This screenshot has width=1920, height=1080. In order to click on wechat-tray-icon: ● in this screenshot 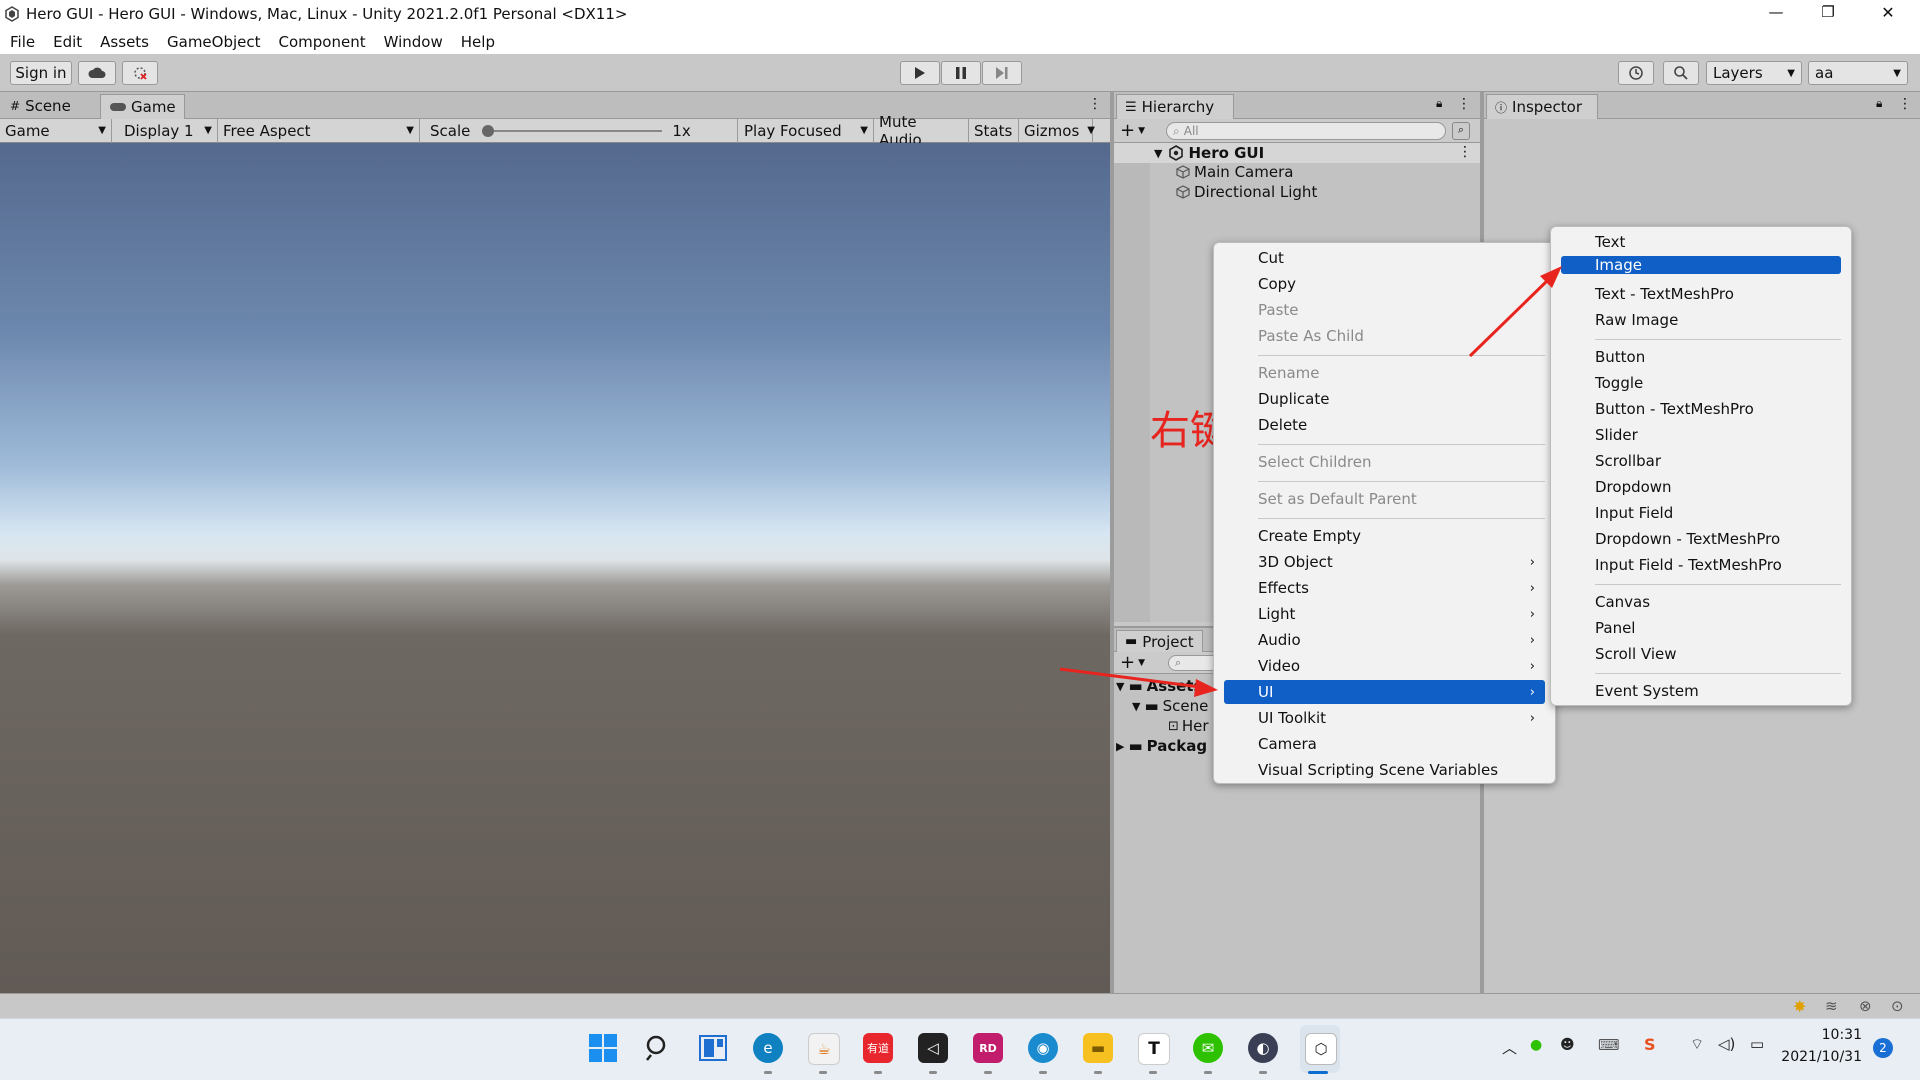, I will do `click(1536, 1045)`.